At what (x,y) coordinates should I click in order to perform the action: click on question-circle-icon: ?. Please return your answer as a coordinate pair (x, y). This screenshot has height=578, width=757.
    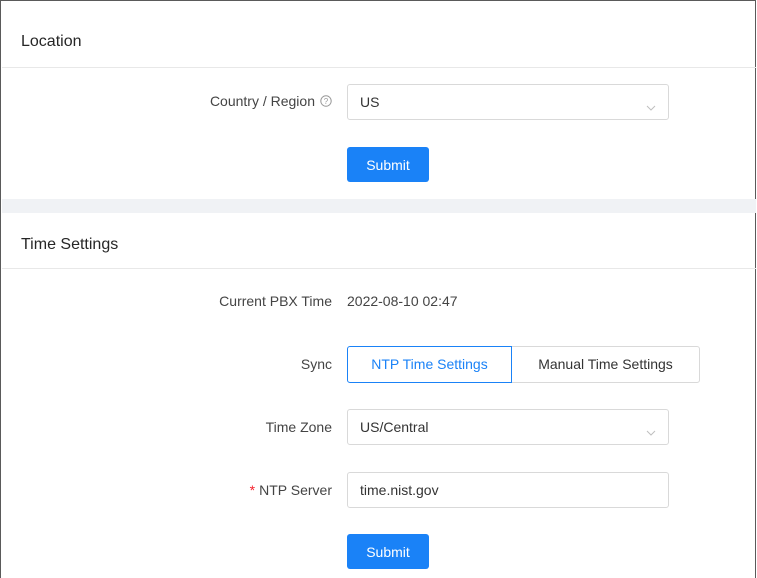
    Looking at the image, I should click on (326, 102).